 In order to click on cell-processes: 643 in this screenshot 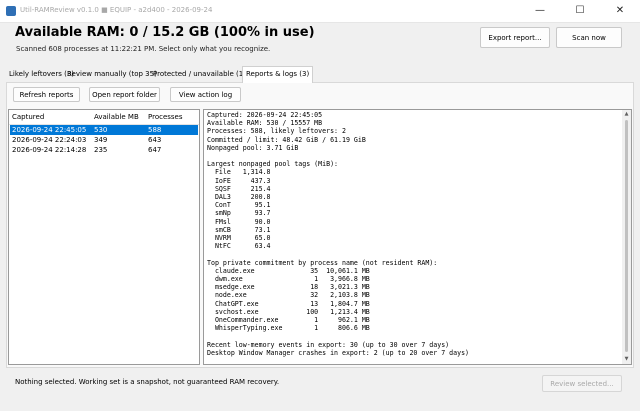, I will do `click(155, 140)`.